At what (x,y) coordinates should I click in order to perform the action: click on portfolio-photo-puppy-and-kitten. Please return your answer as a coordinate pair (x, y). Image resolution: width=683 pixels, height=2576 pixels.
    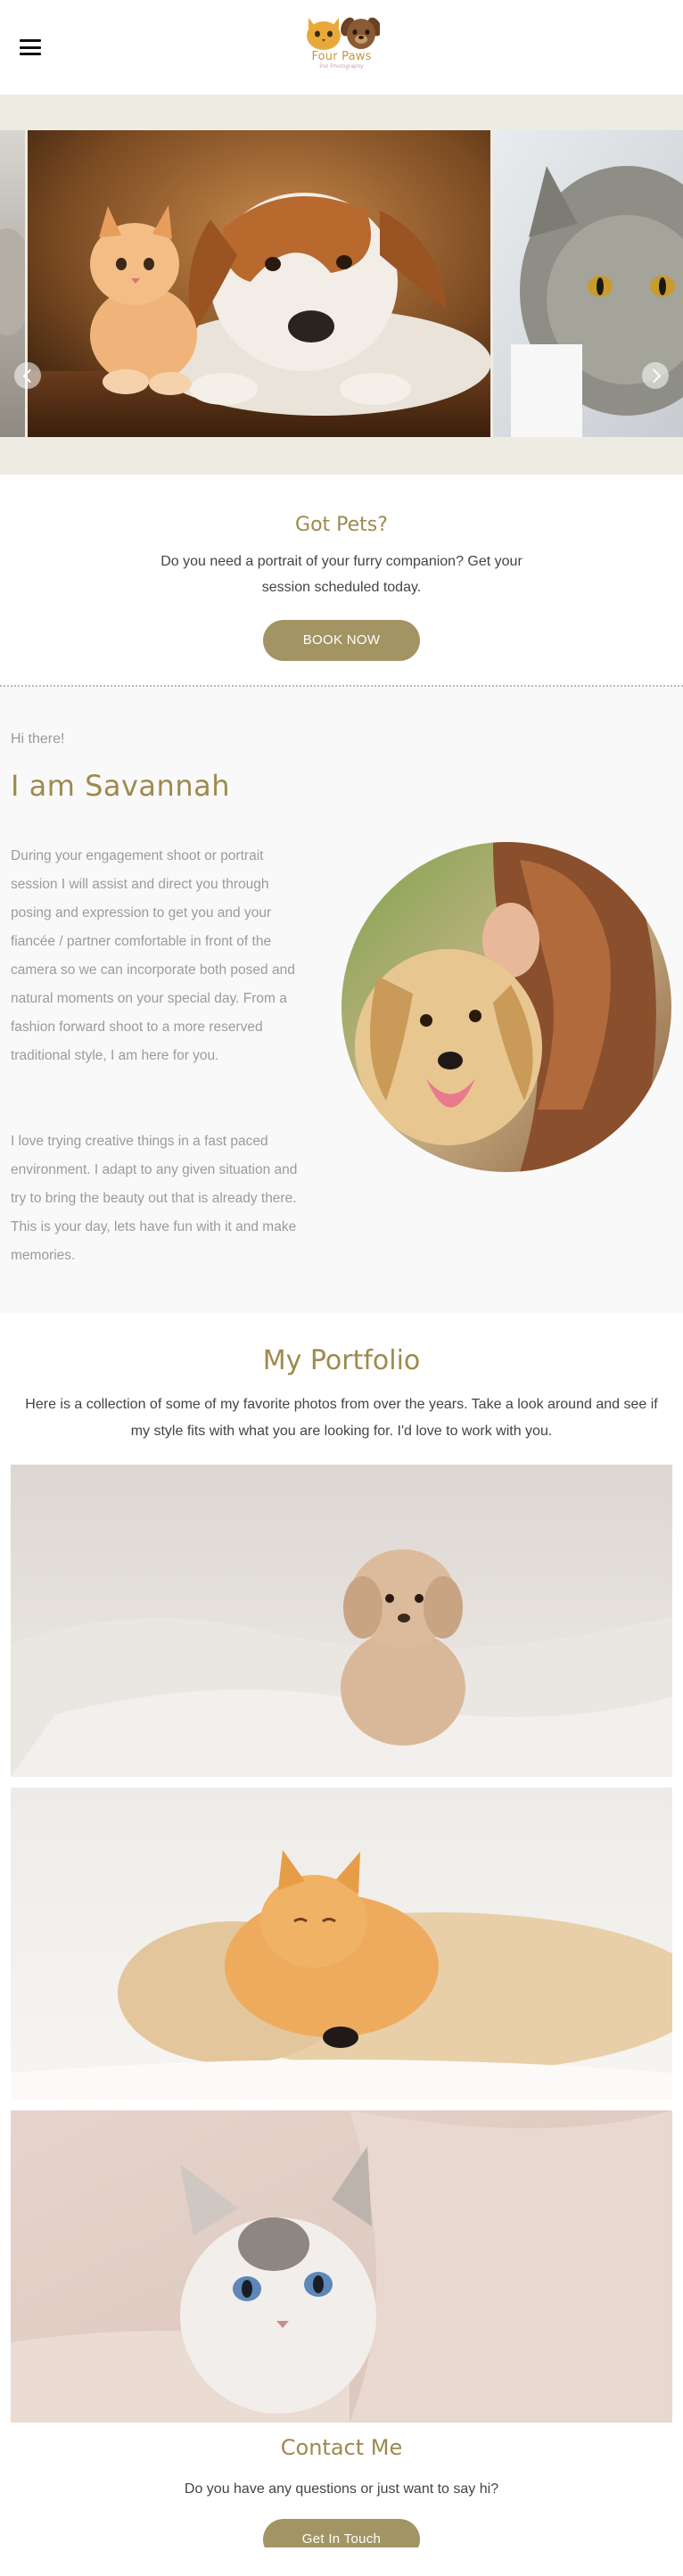
    Looking at the image, I should click on (341, 1944).